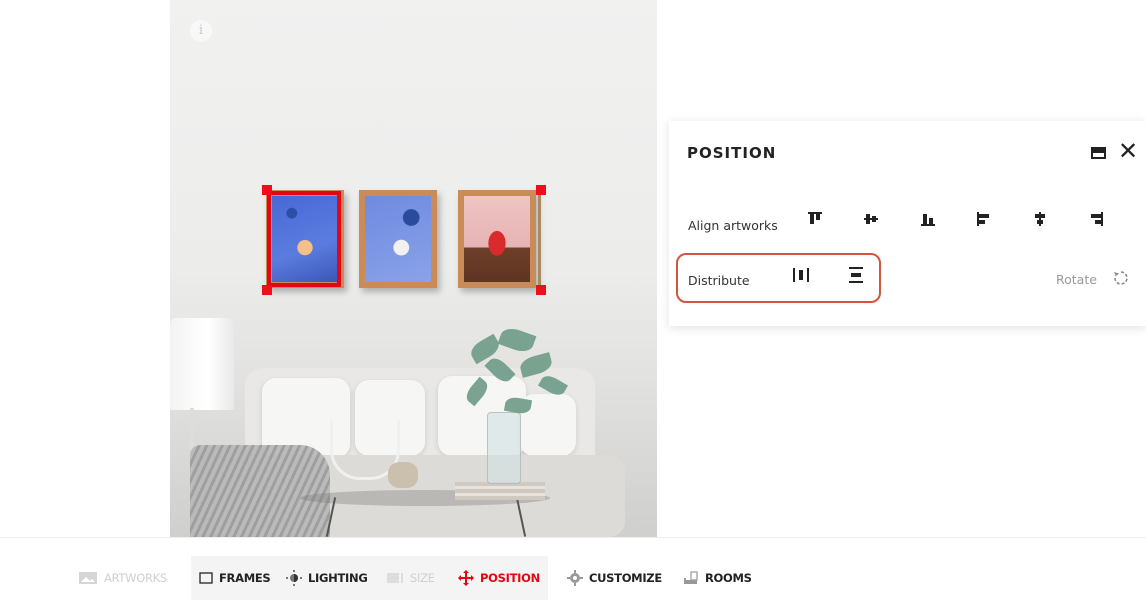 The width and height of the screenshot is (1146, 601). What do you see at coordinates (245, 578) in the screenshot?
I see `tab-label: FRAMES` at bounding box center [245, 578].